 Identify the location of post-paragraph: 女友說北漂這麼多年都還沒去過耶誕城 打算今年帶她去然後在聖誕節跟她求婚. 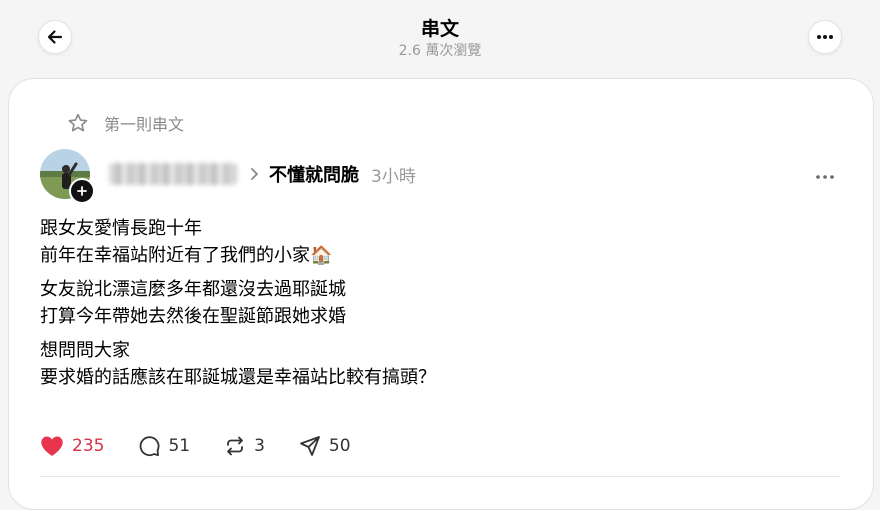
(193, 303).